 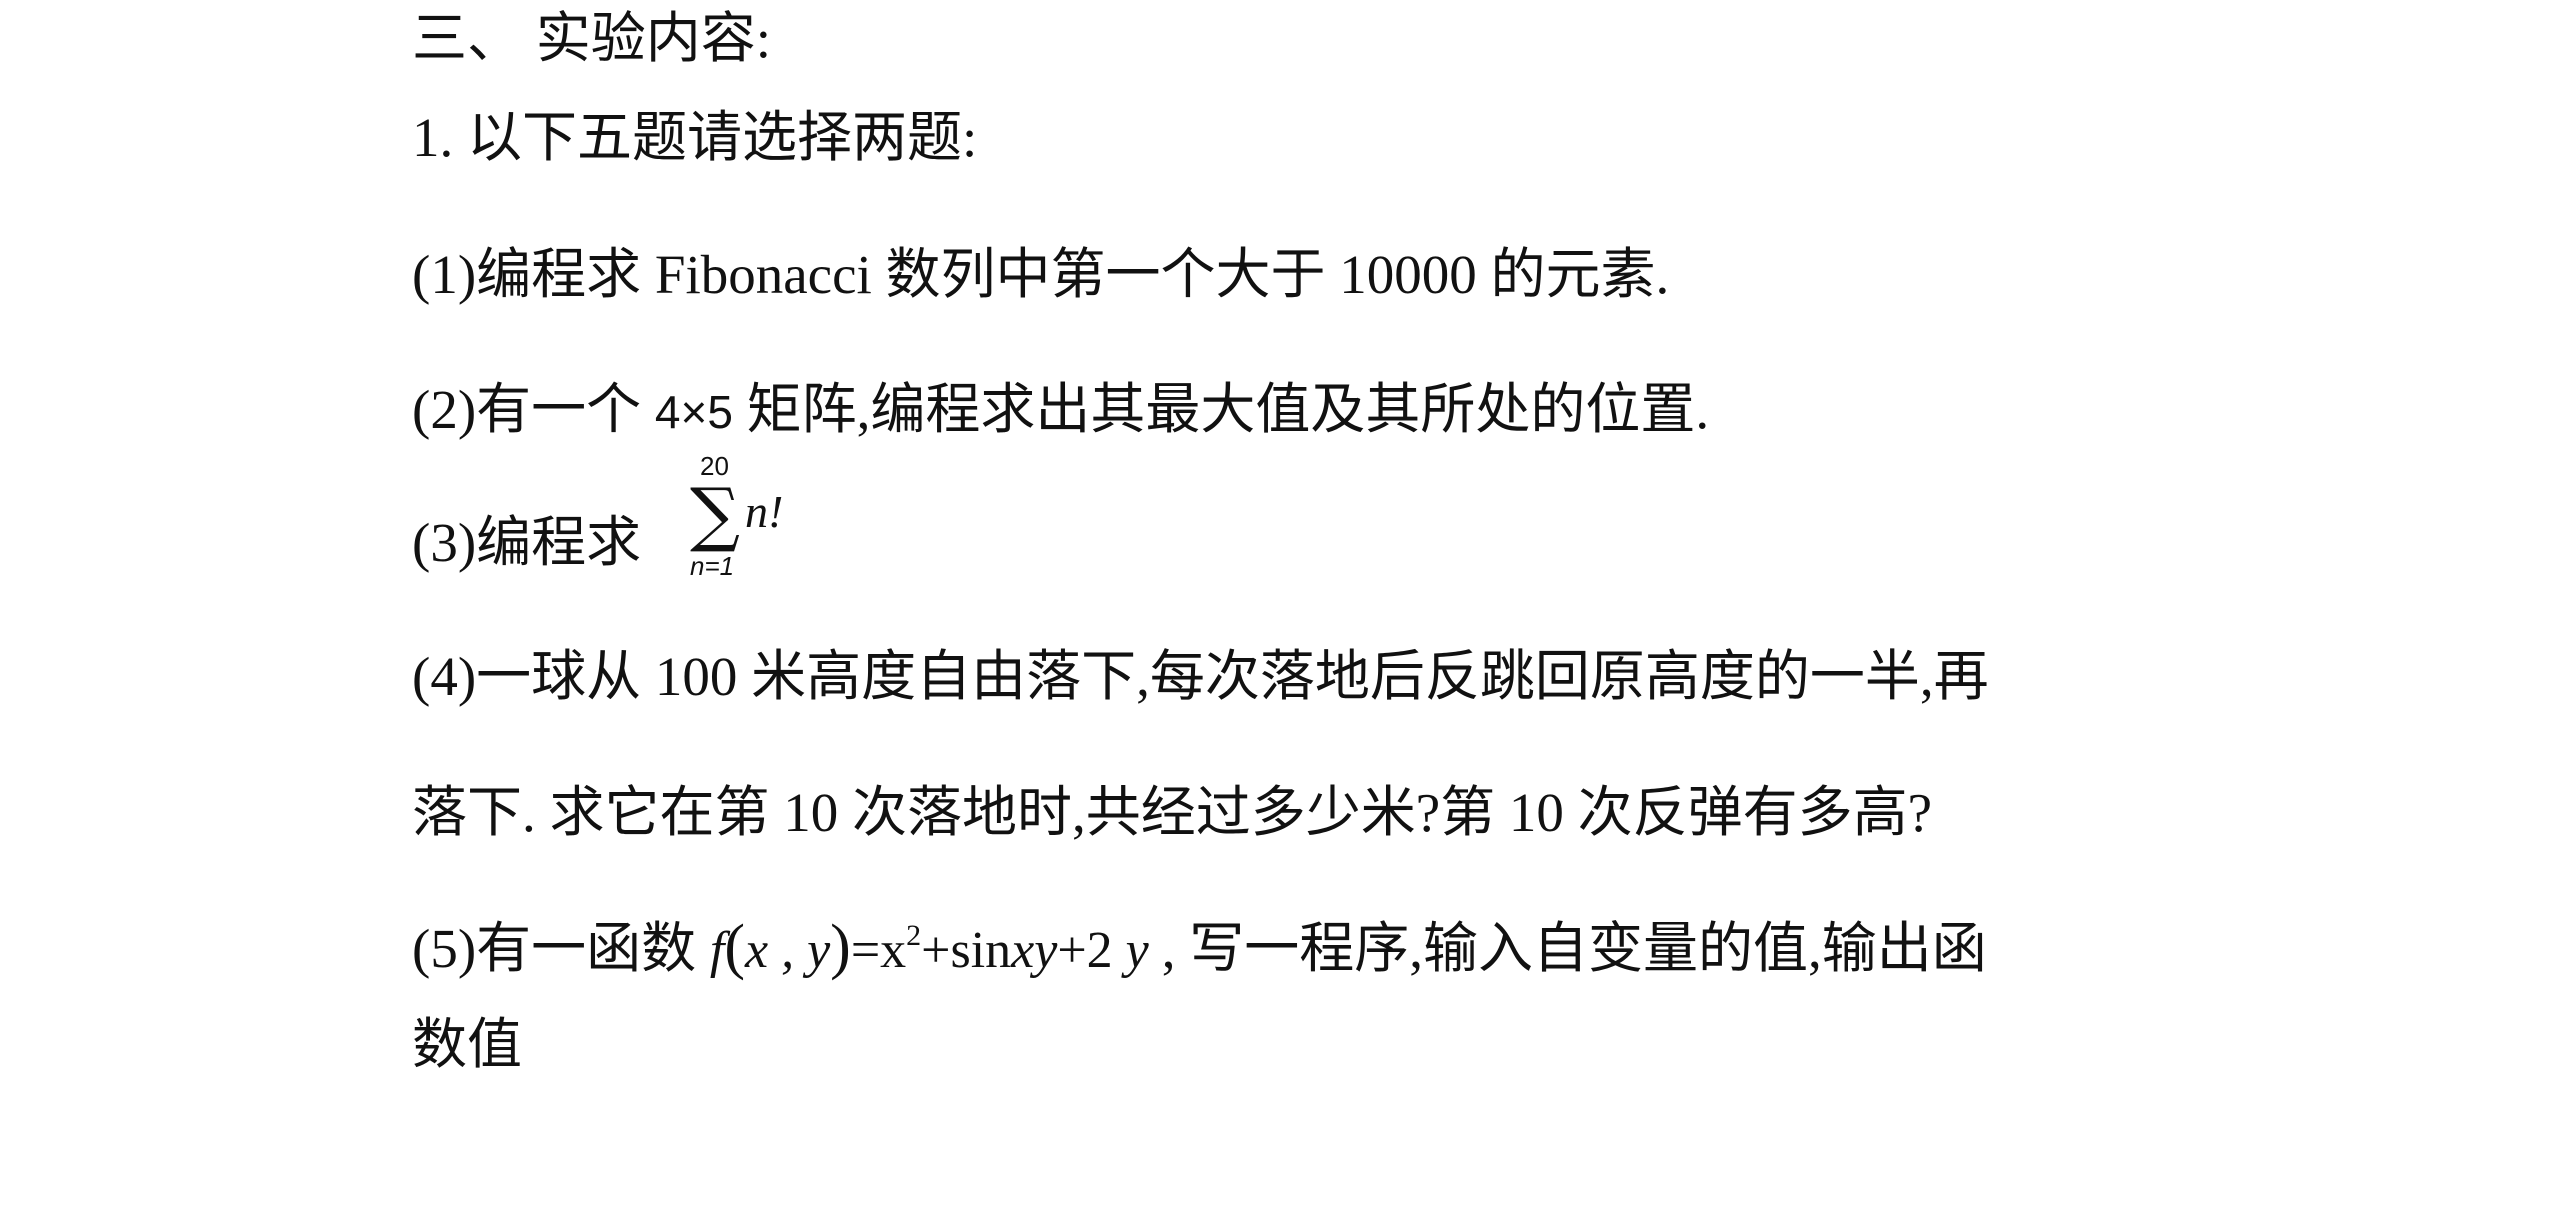 I want to click on section-heading: 三、 实验内容:, so click(x=592, y=38).